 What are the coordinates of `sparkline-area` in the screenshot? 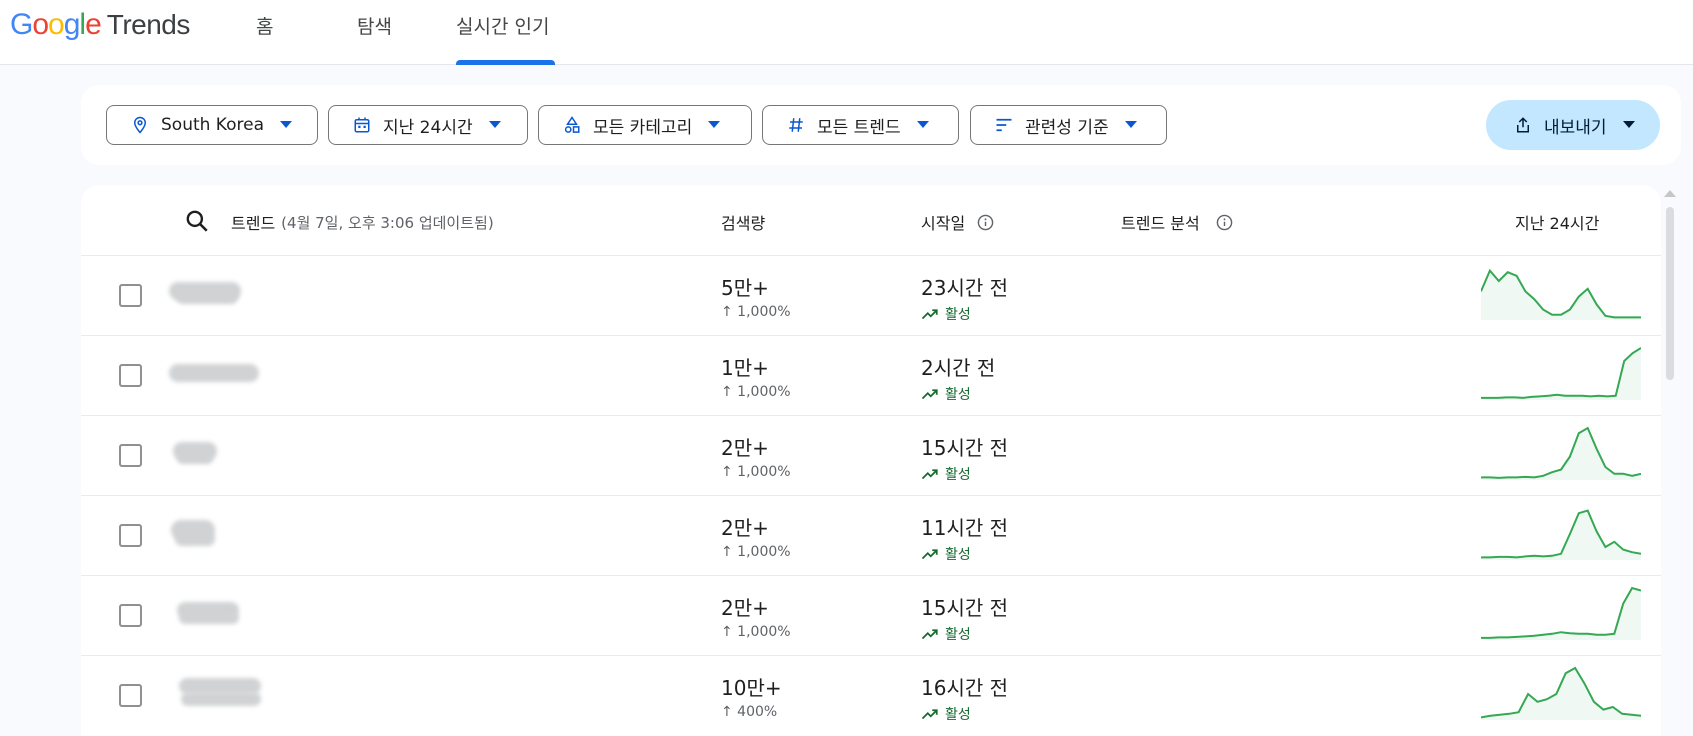 It's located at (1561, 295).